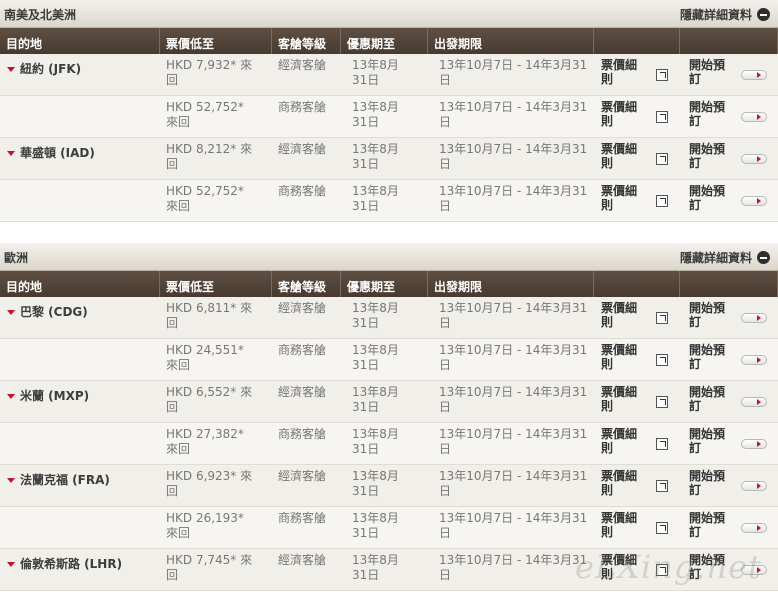 This screenshot has width=778, height=595. What do you see at coordinates (389, 221) in the screenshot?
I see `row-divider` at bounding box center [389, 221].